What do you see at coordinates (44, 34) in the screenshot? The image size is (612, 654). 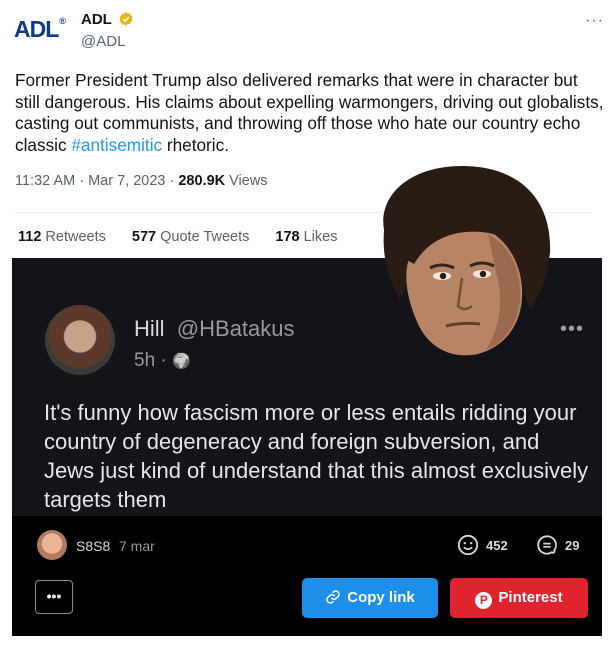 I see `adl-logo: ADL®` at bounding box center [44, 34].